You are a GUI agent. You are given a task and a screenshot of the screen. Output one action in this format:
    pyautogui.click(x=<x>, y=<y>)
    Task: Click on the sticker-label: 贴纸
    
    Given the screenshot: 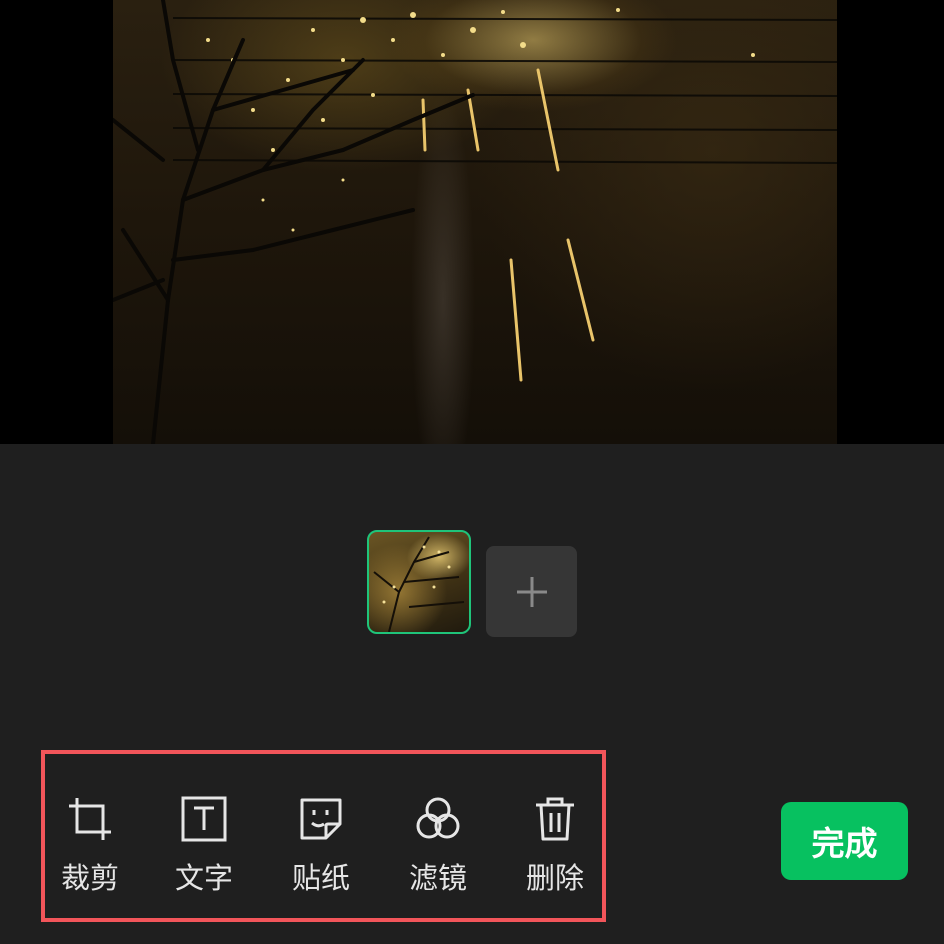 What is the action you would take?
    pyautogui.click(x=320, y=878)
    